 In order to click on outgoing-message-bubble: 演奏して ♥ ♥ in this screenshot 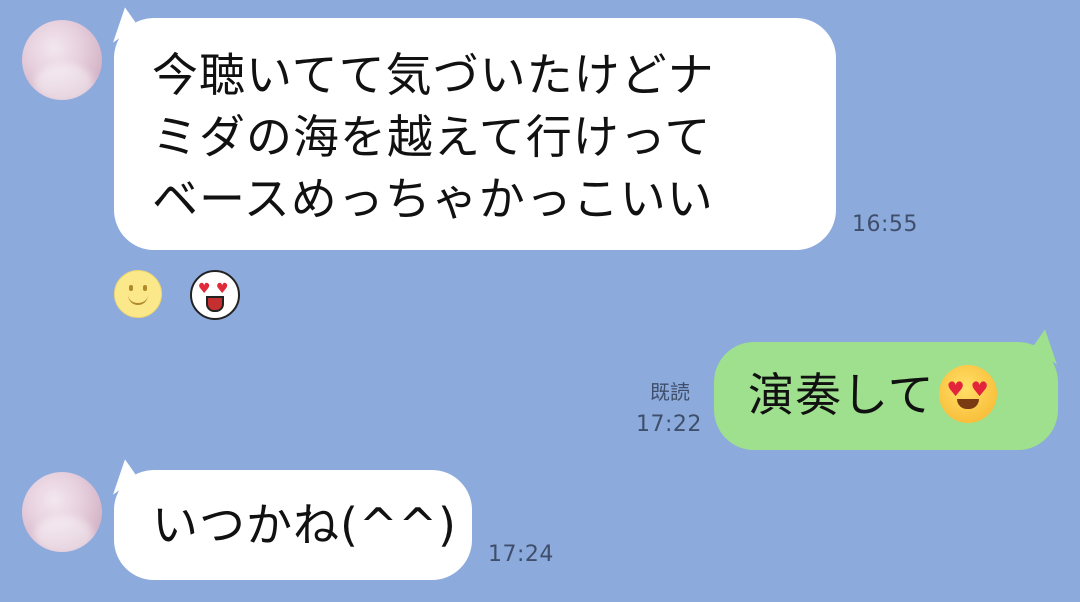, I will do `click(886, 396)`.